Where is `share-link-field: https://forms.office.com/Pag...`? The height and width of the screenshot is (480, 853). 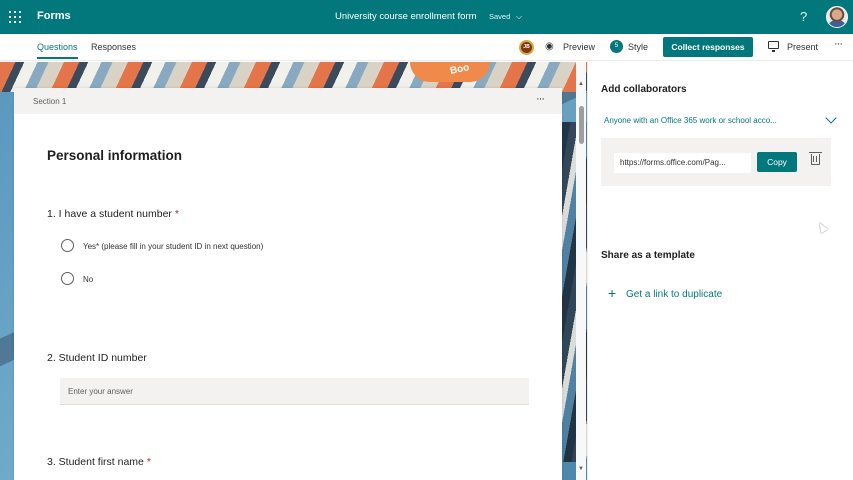 share-link-field: https://forms.office.com/Pag... is located at coordinates (682, 163).